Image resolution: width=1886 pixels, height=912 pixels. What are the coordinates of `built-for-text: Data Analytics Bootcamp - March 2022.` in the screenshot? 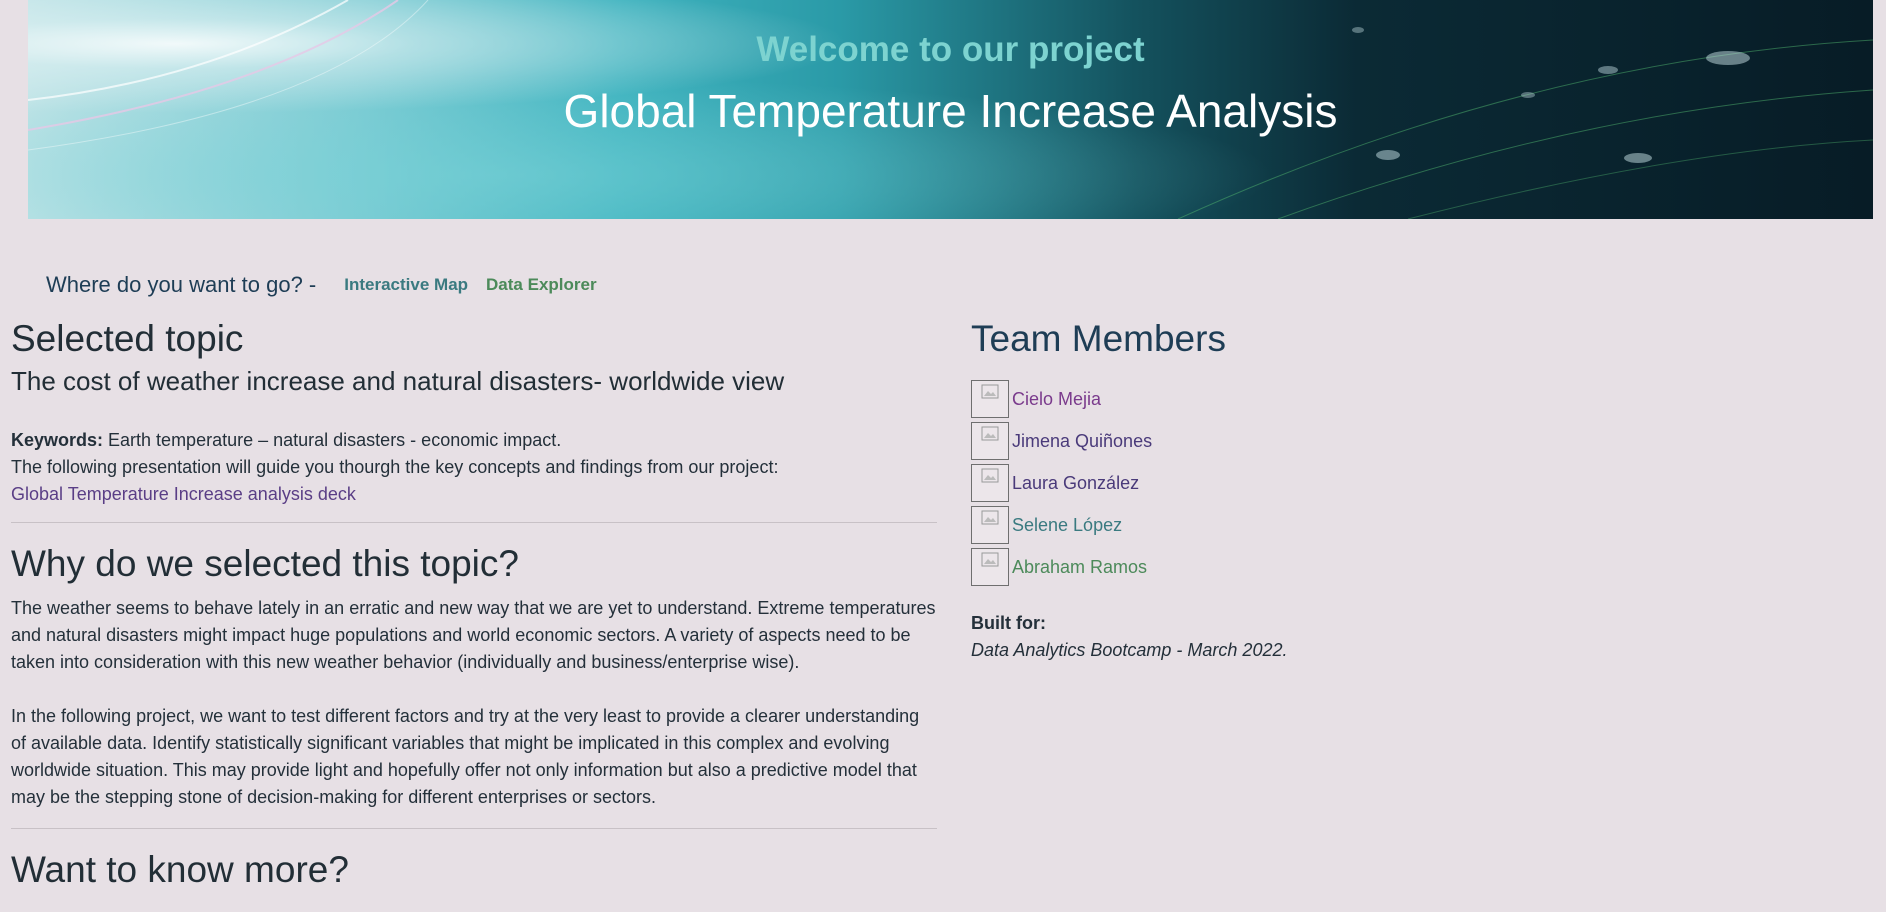 It's located at (1129, 650).